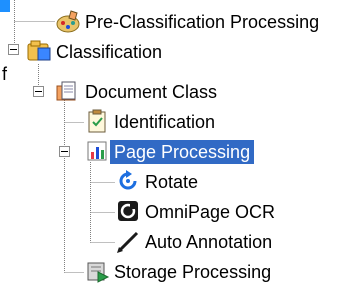 The height and width of the screenshot is (291, 339). Describe the element at coordinates (172, 182) in the screenshot. I see `tree-item-label: Rotate` at that location.